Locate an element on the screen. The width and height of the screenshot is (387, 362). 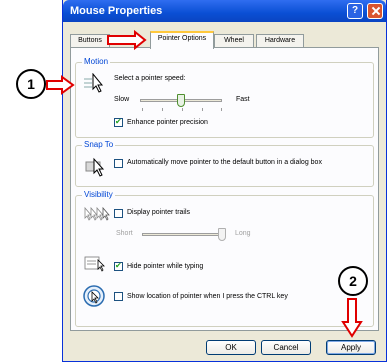
callout-two-arrow is located at coordinates (352, 318).